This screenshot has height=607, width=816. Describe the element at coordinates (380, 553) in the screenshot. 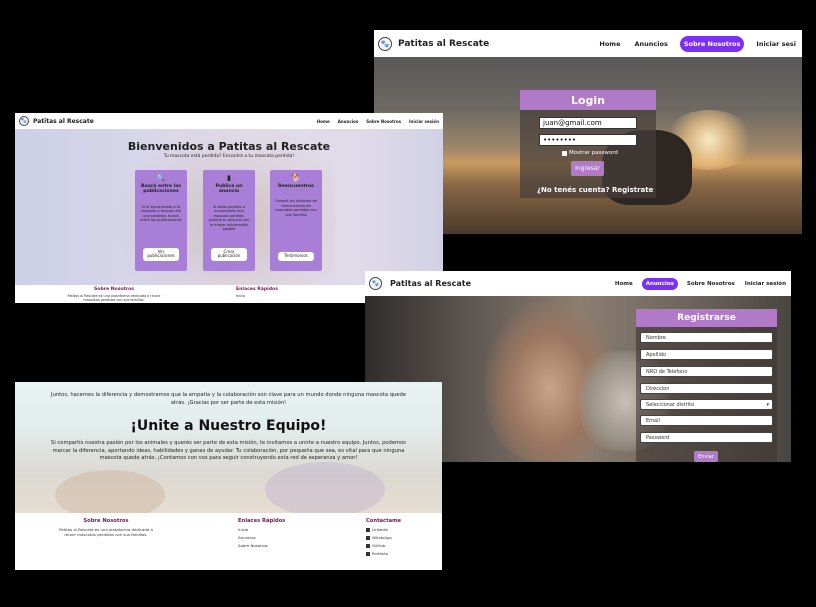

I see `contact-label: Portfolio` at that location.